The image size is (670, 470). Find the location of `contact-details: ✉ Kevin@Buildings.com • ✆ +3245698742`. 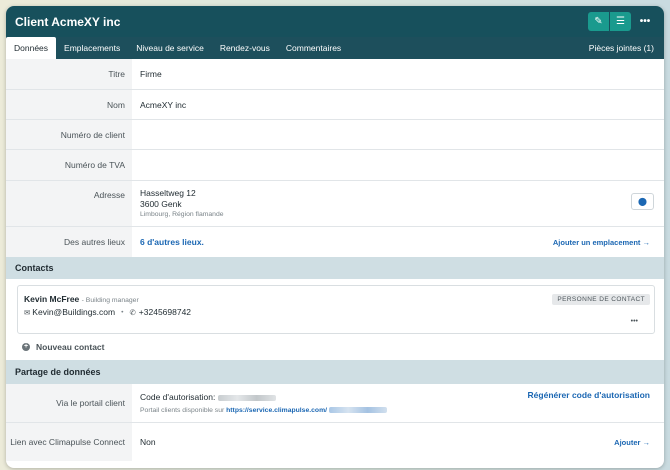

contact-details: ✉ Kevin@Buildings.com • ✆ +3245698742 is located at coordinates (339, 312).